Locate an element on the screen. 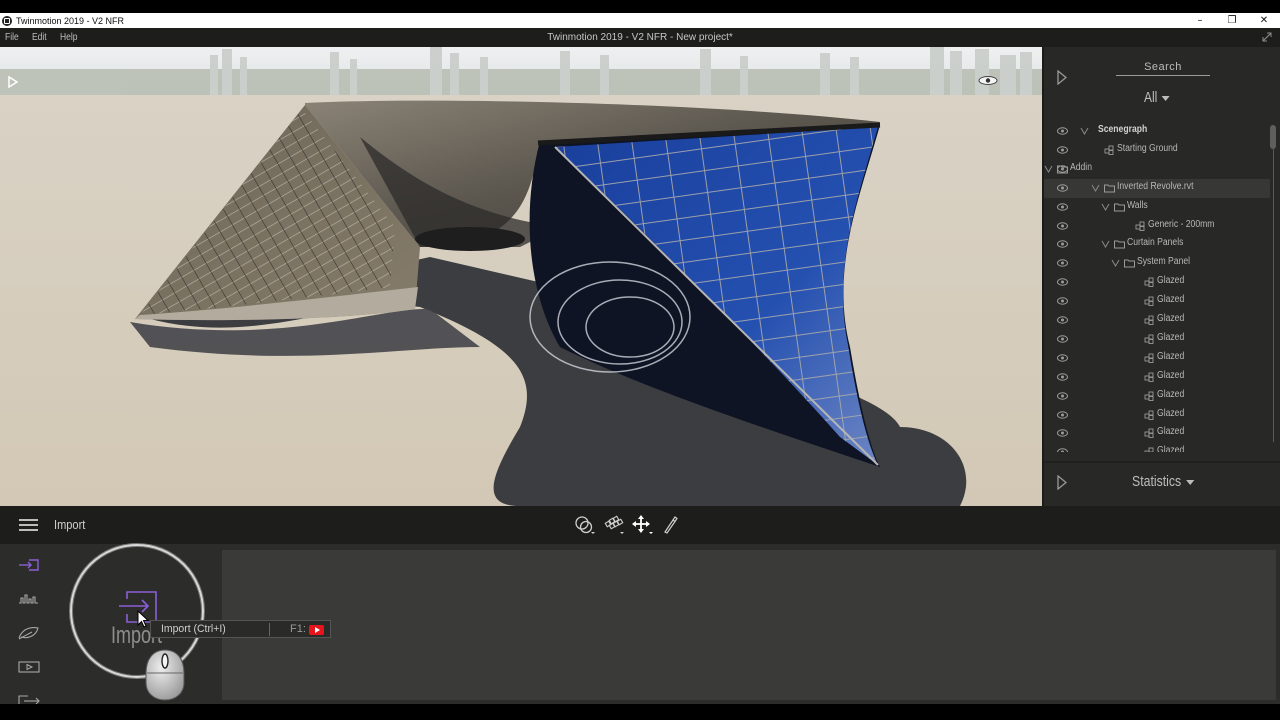  grid-icon is located at coordinates (614, 524).